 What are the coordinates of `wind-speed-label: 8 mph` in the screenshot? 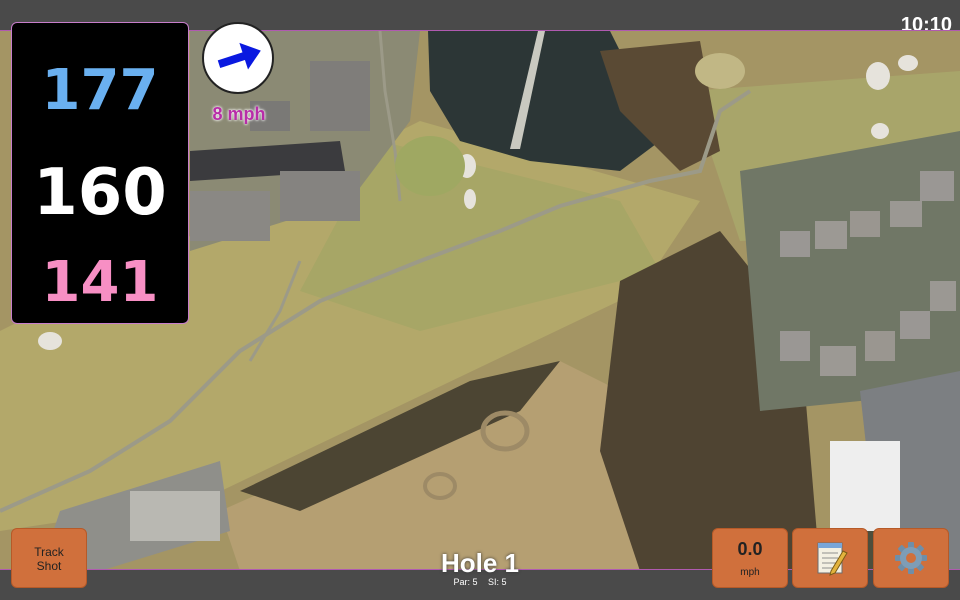 It's located at (239, 114).